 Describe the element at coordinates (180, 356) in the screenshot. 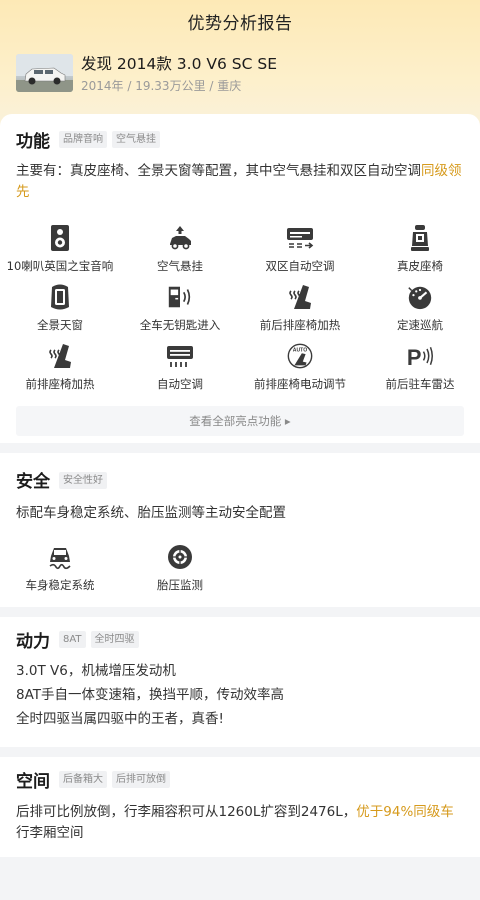

I see `auto-ac-icon` at that location.